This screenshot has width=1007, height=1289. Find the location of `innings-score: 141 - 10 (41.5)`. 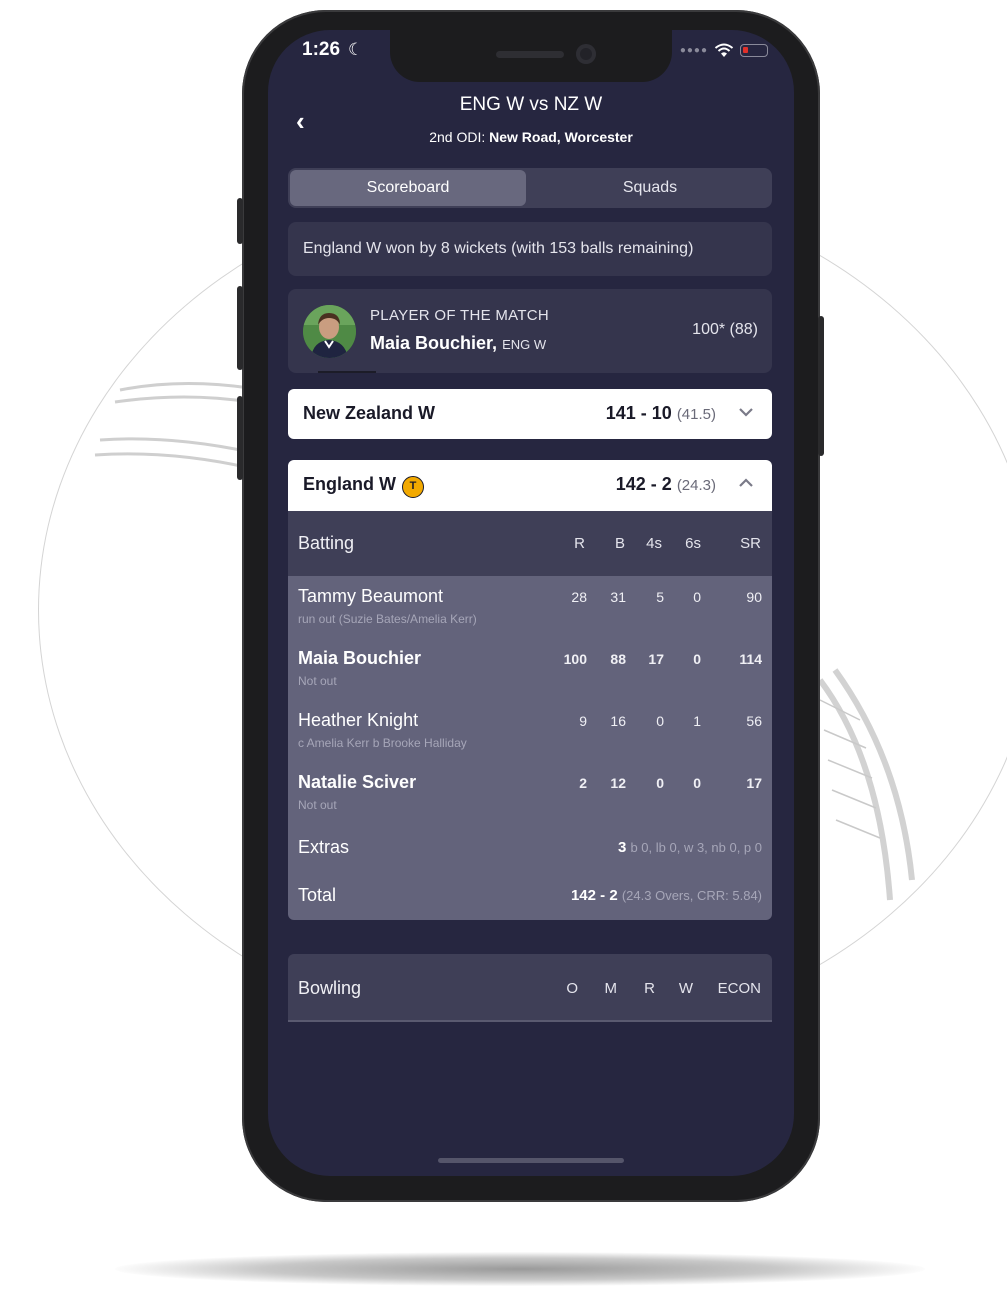

innings-score: 141 - 10 (41.5) is located at coordinates (661, 413).